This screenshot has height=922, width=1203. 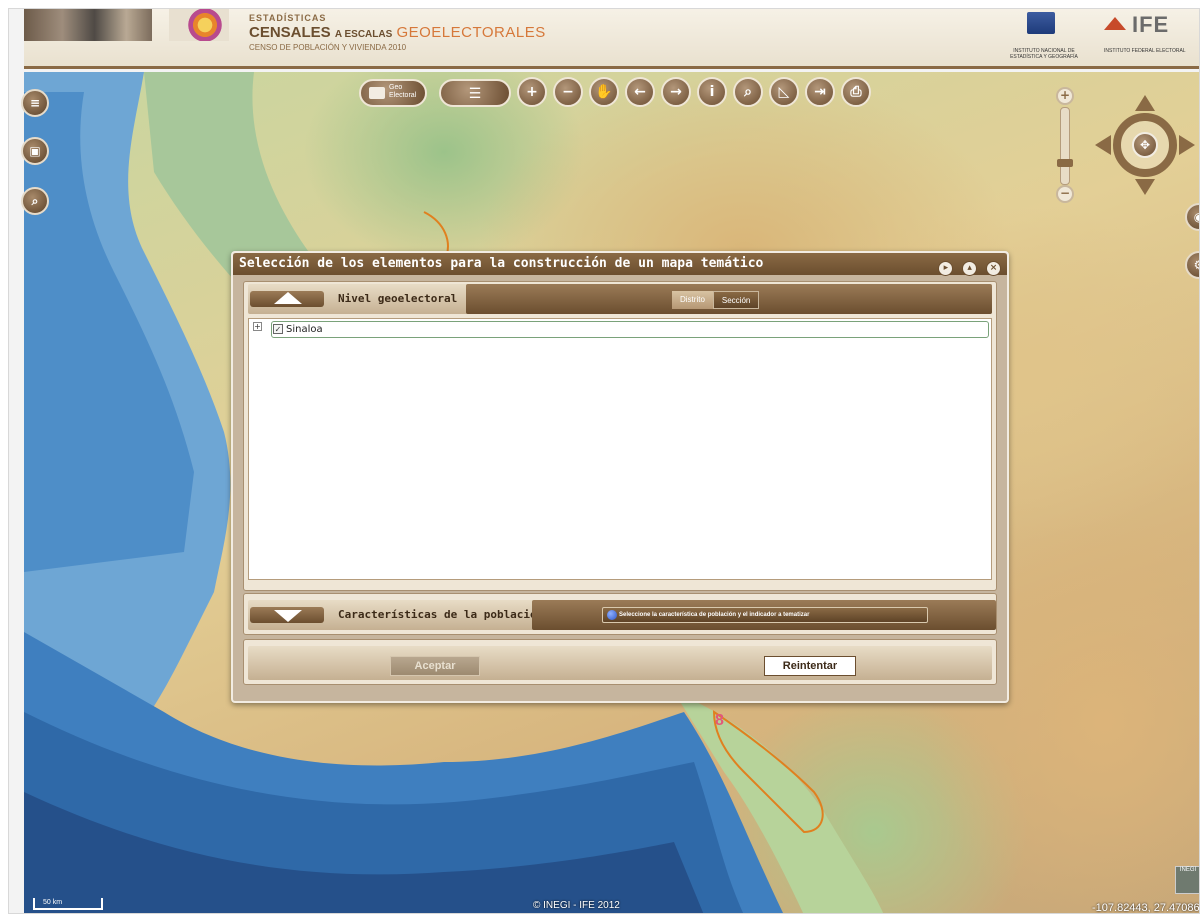 What do you see at coordinates (1146, 908) in the screenshot?
I see `map-coordinates: -107.82443, 27.47086` at bounding box center [1146, 908].